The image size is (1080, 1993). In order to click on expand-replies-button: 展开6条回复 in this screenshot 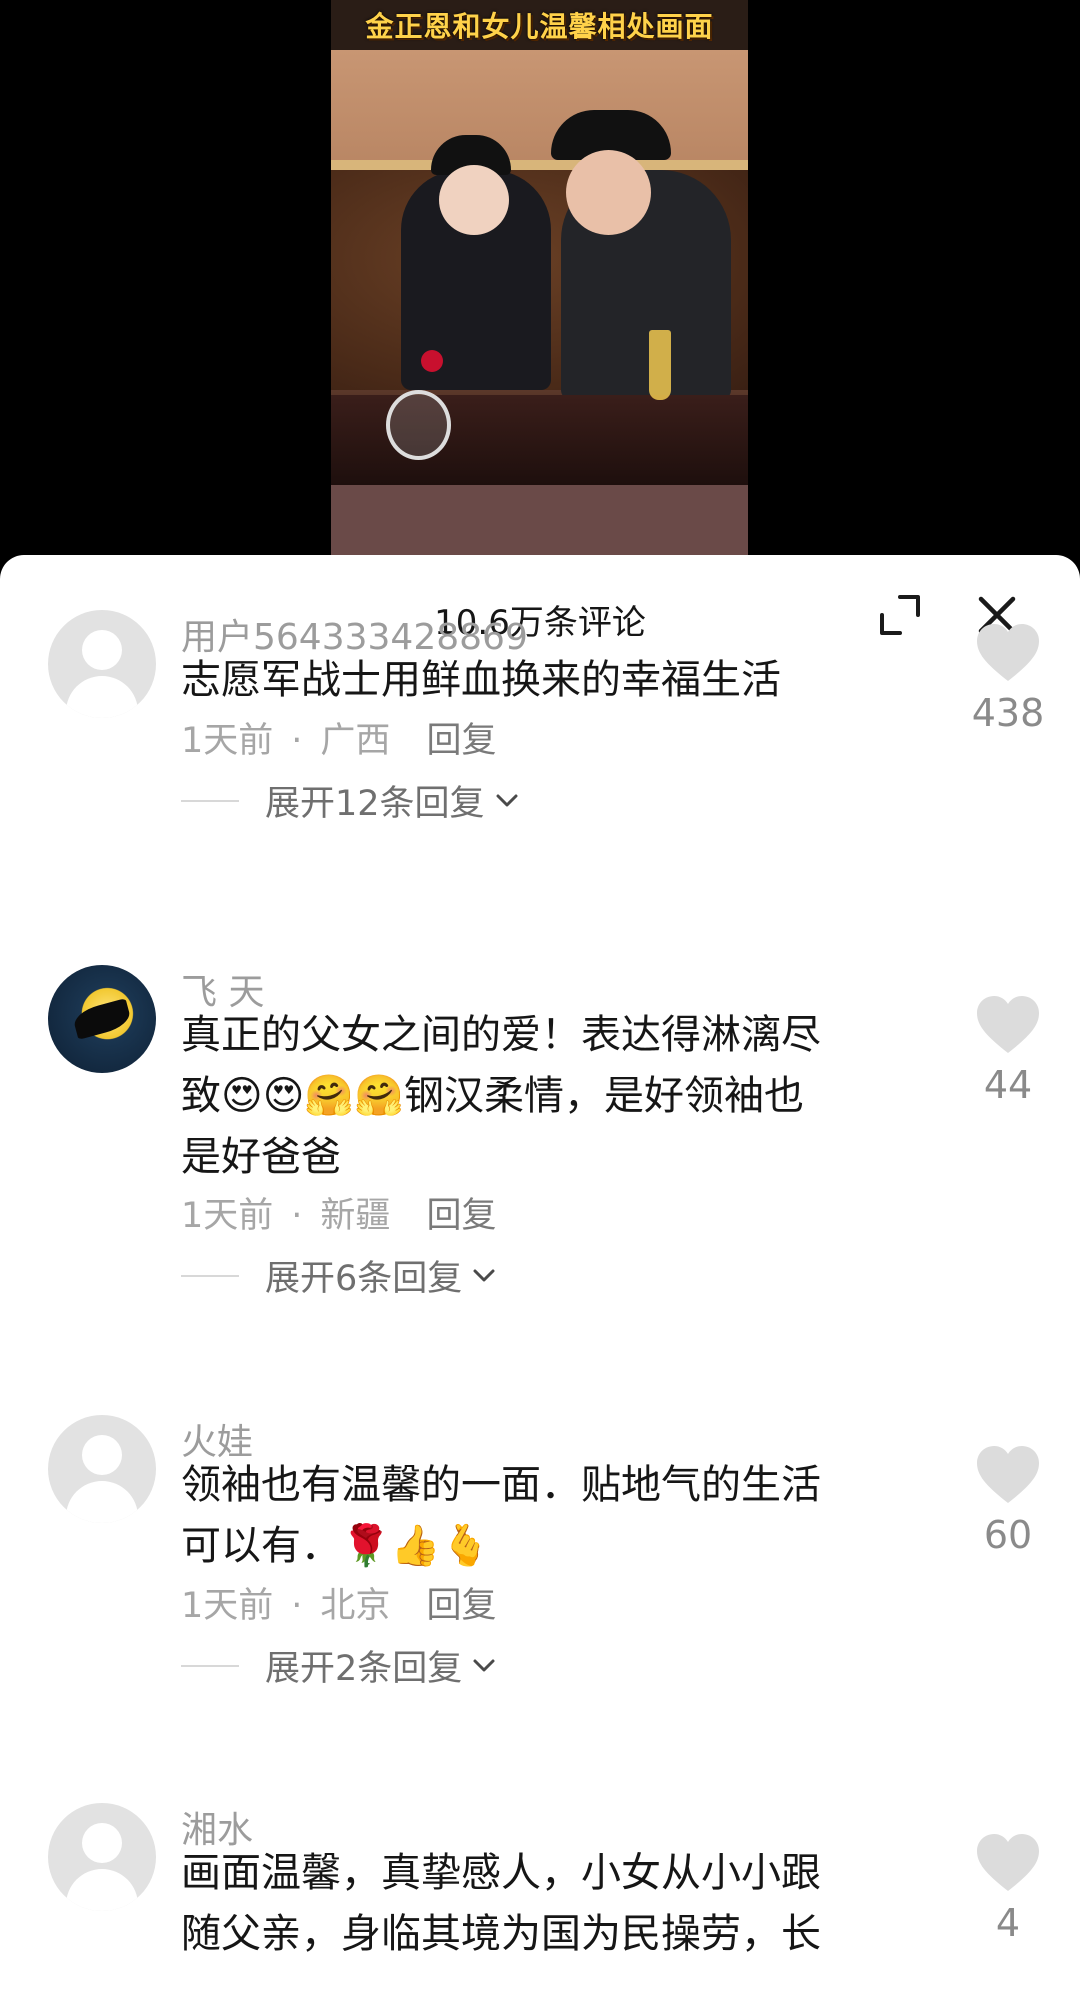, I will do `click(339, 1275)`.